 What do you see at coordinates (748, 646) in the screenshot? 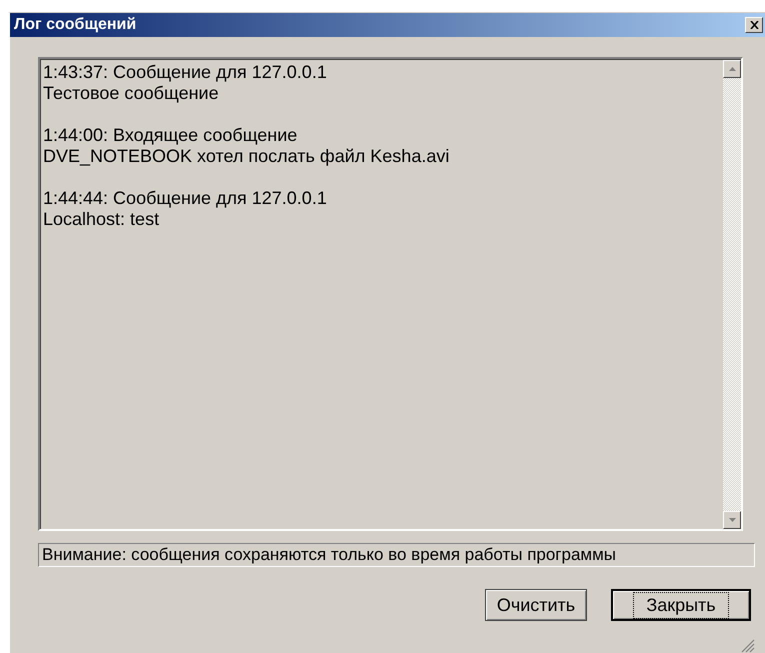
I see `resize-grip-icon` at bounding box center [748, 646].